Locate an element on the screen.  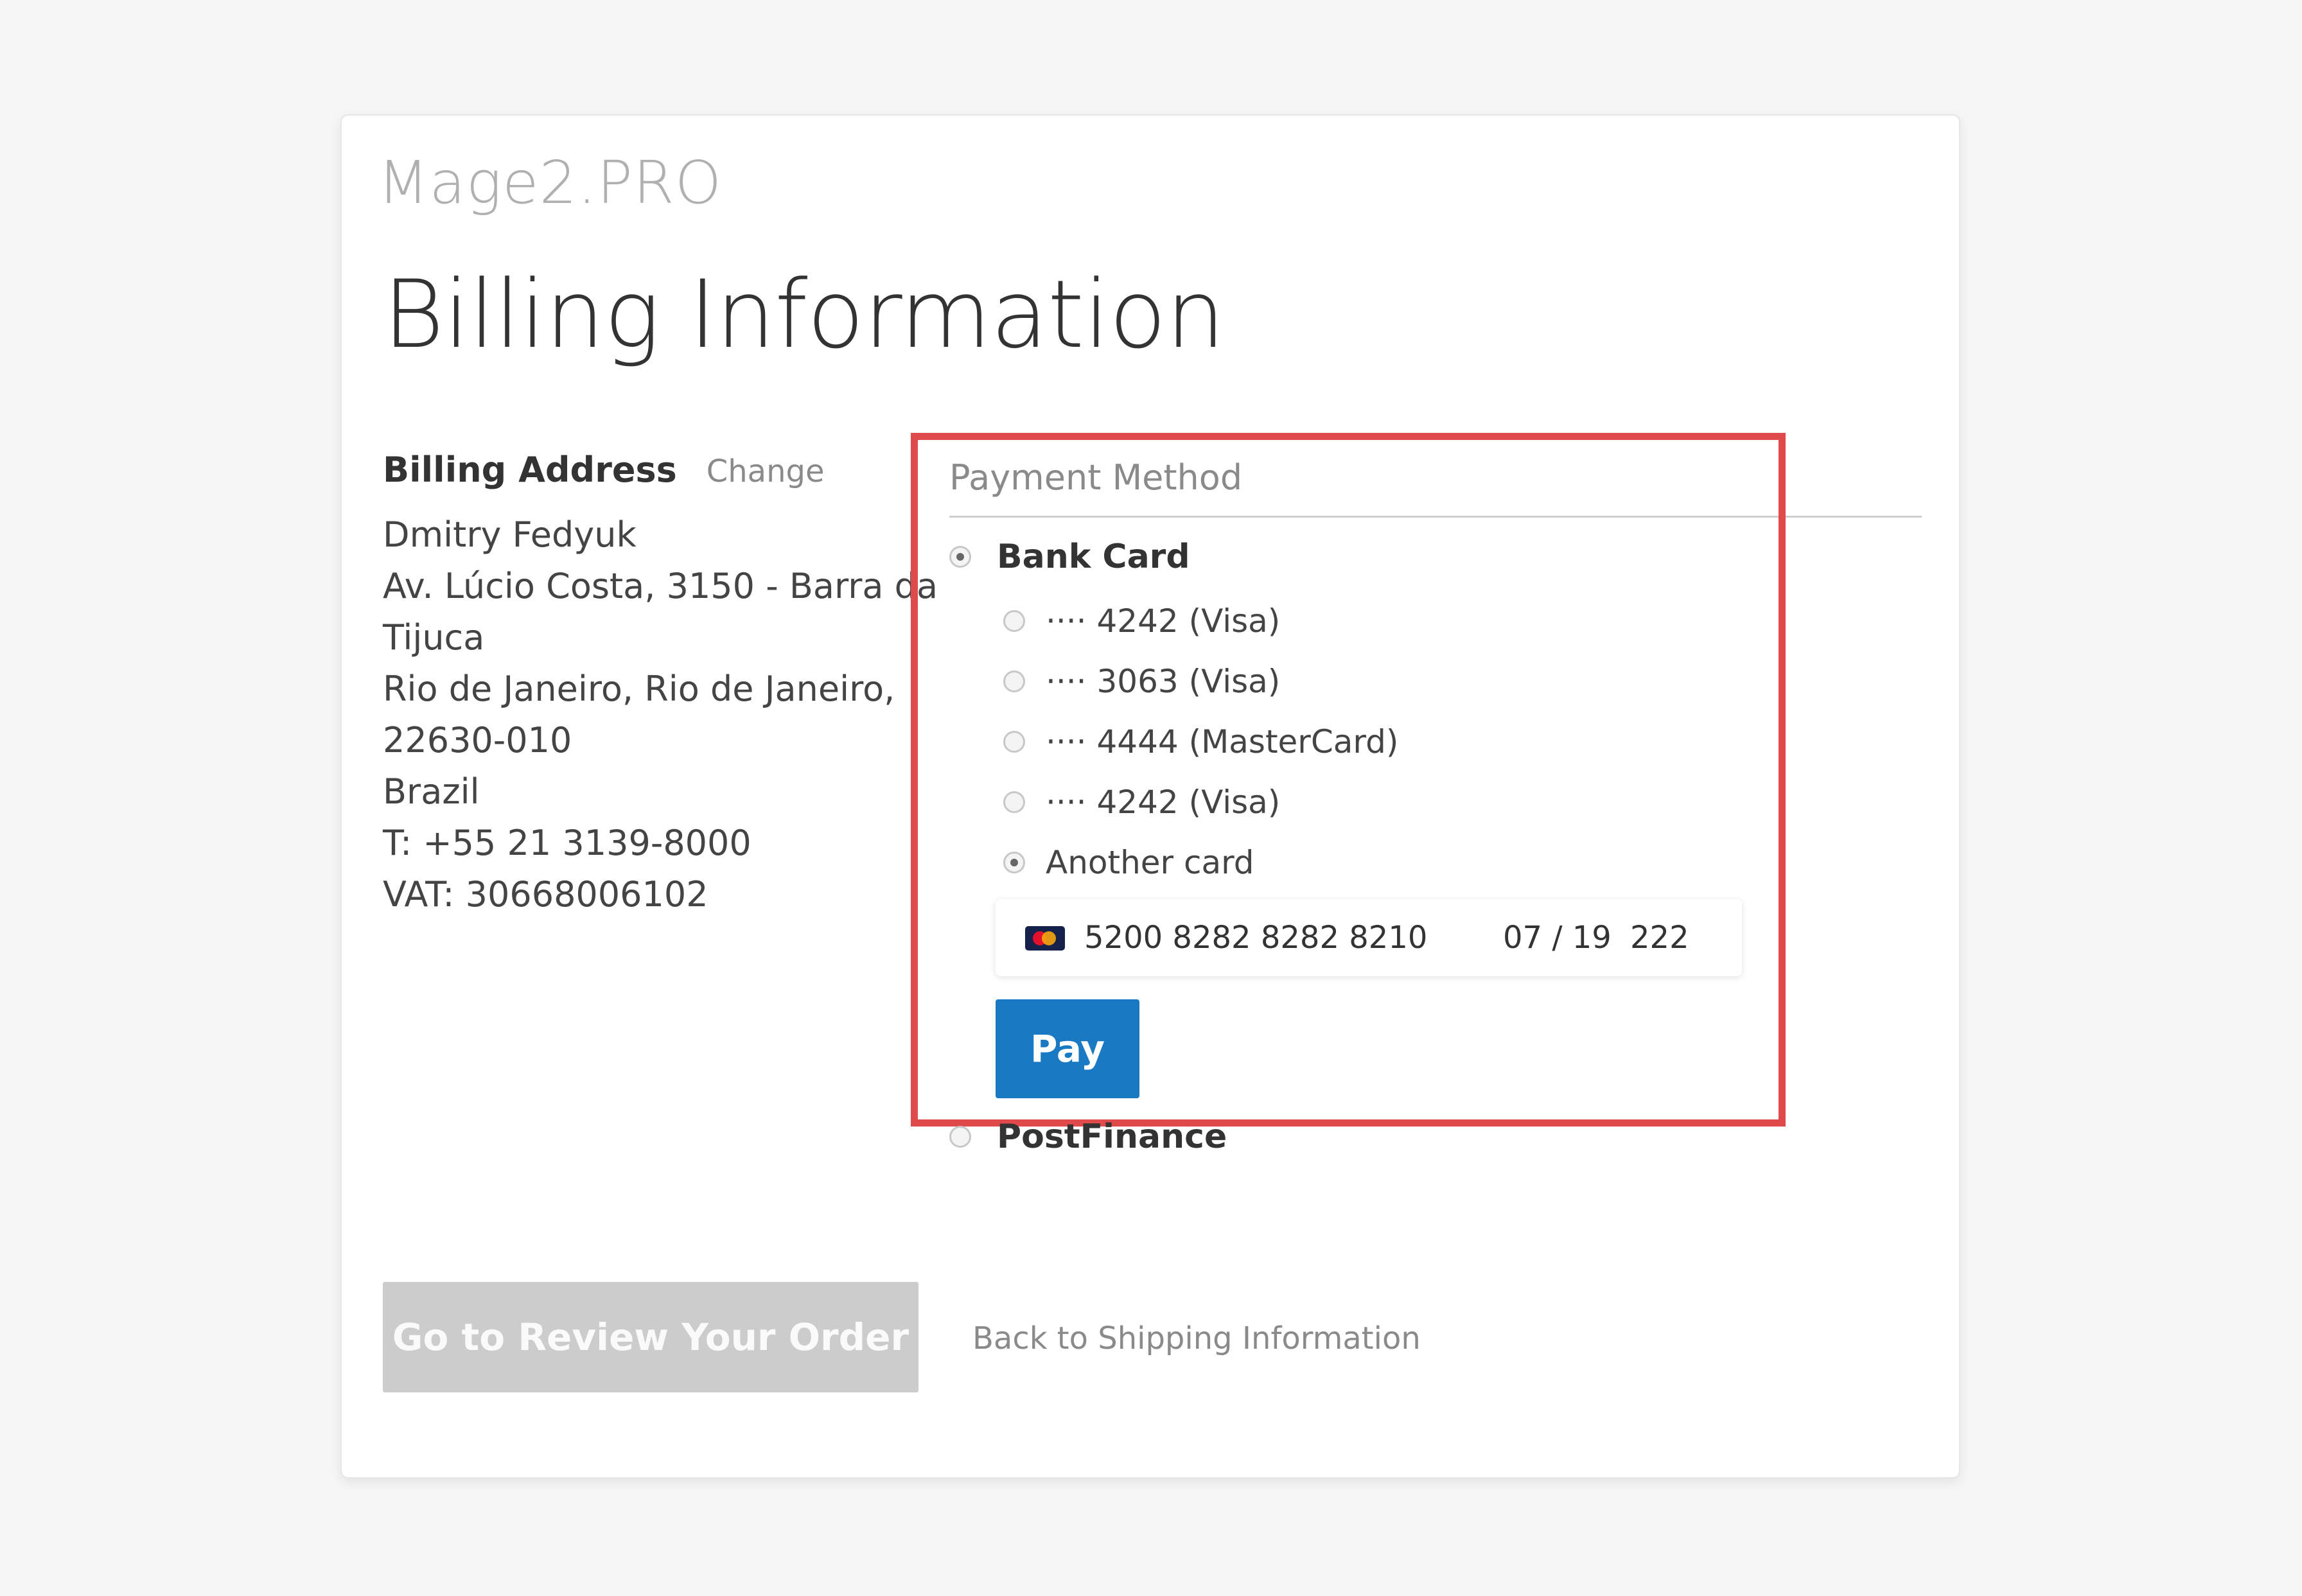
address-line: 22630-010 is located at coordinates (477, 740).